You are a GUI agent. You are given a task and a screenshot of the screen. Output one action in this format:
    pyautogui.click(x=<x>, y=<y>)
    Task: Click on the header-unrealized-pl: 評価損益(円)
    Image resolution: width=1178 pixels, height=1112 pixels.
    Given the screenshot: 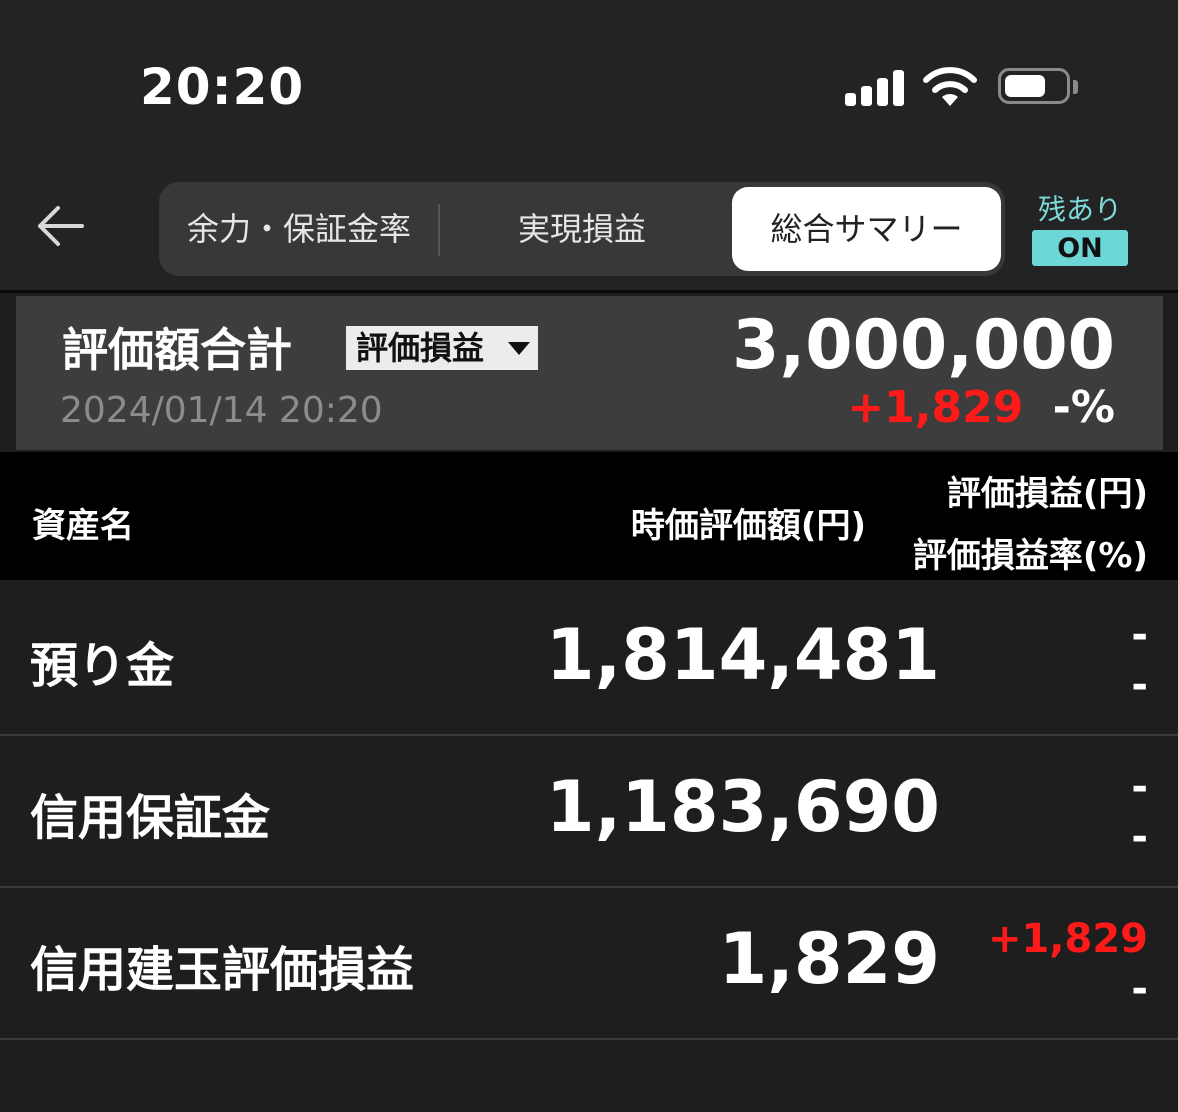 What is the action you would take?
    pyautogui.click(x=1047, y=494)
    